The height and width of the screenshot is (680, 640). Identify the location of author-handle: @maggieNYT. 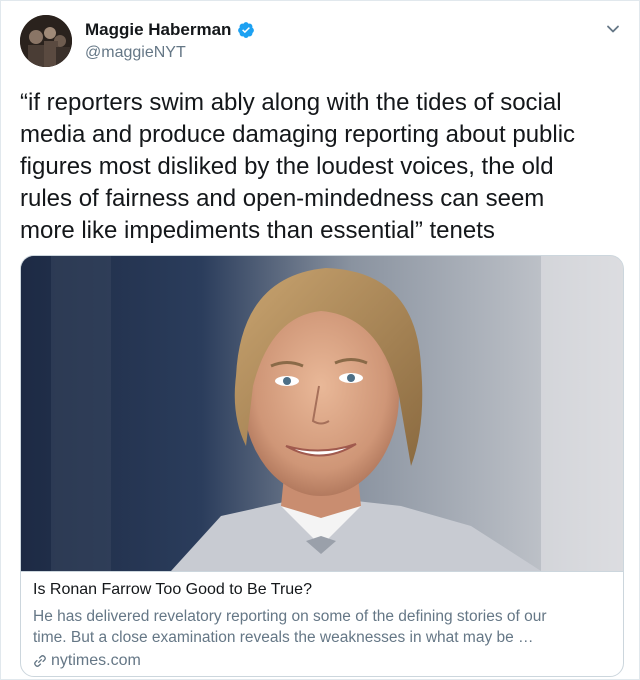
(135, 53).